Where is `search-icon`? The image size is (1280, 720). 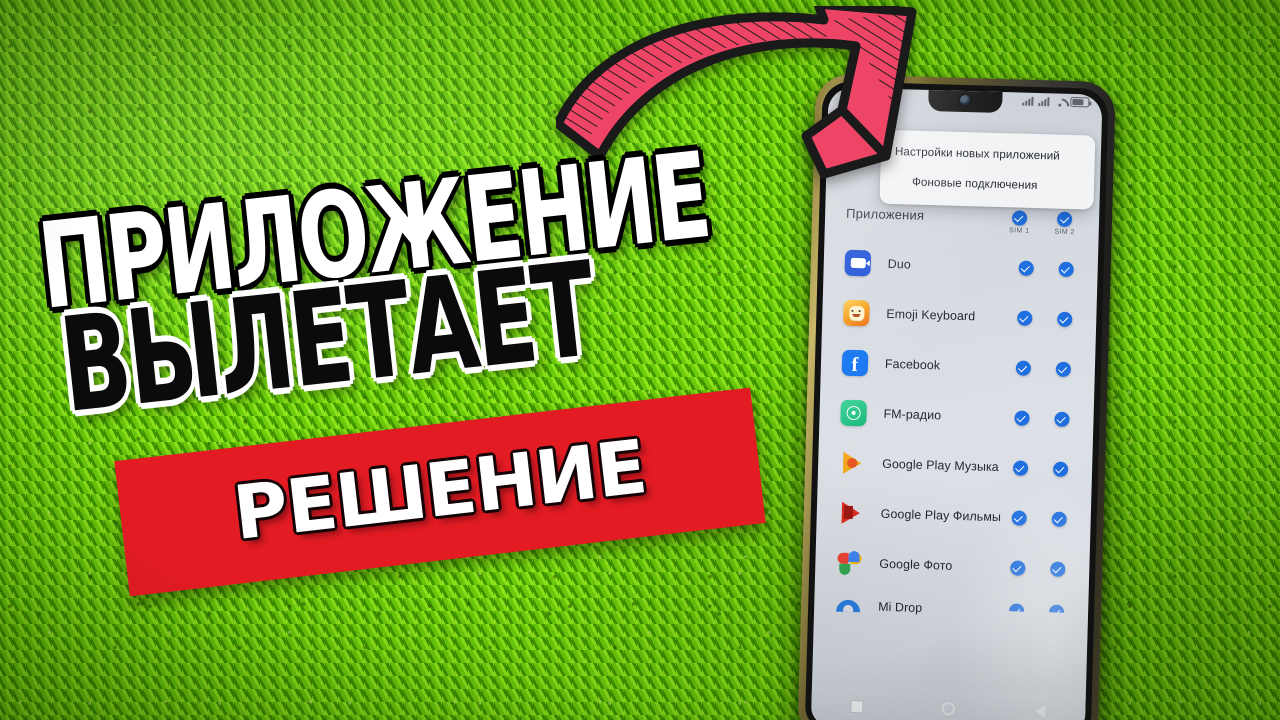 search-icon is located at coordinates (851, 155).